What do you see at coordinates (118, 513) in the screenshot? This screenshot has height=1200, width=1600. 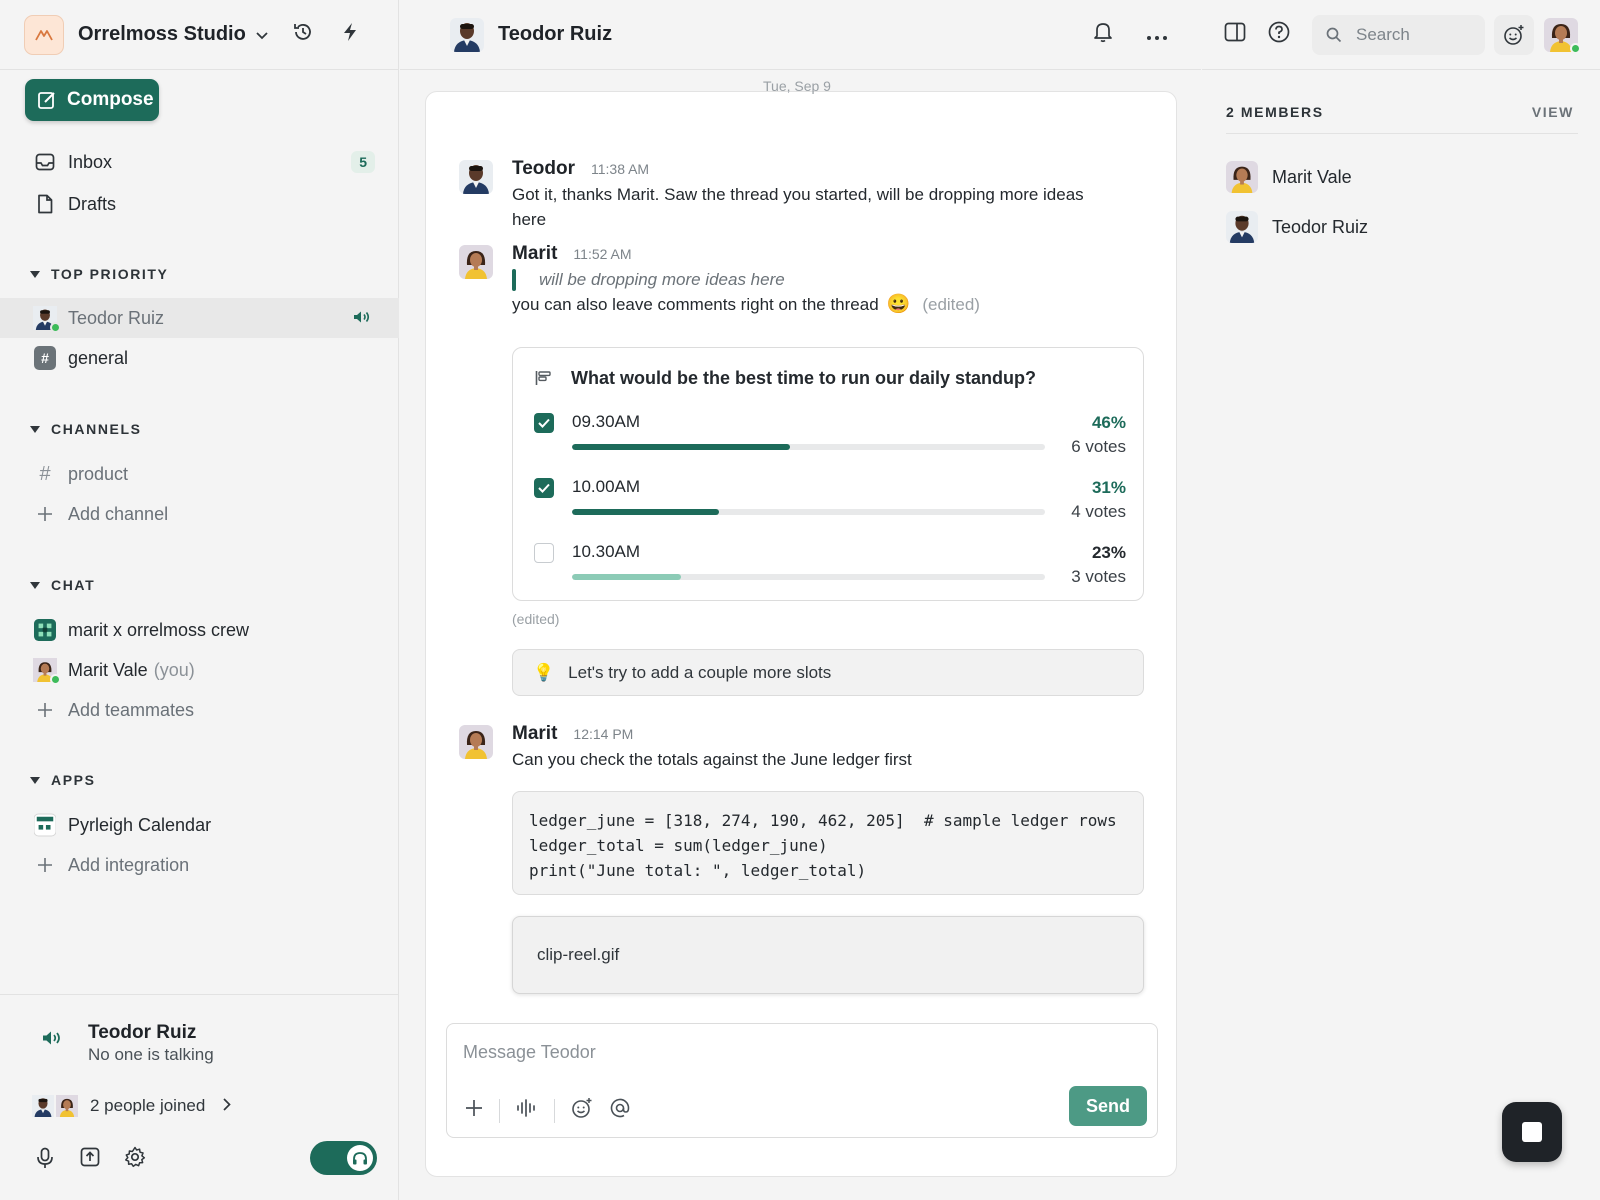 I see `add-channel-label: Add channel` at bounding box center [118, 513].